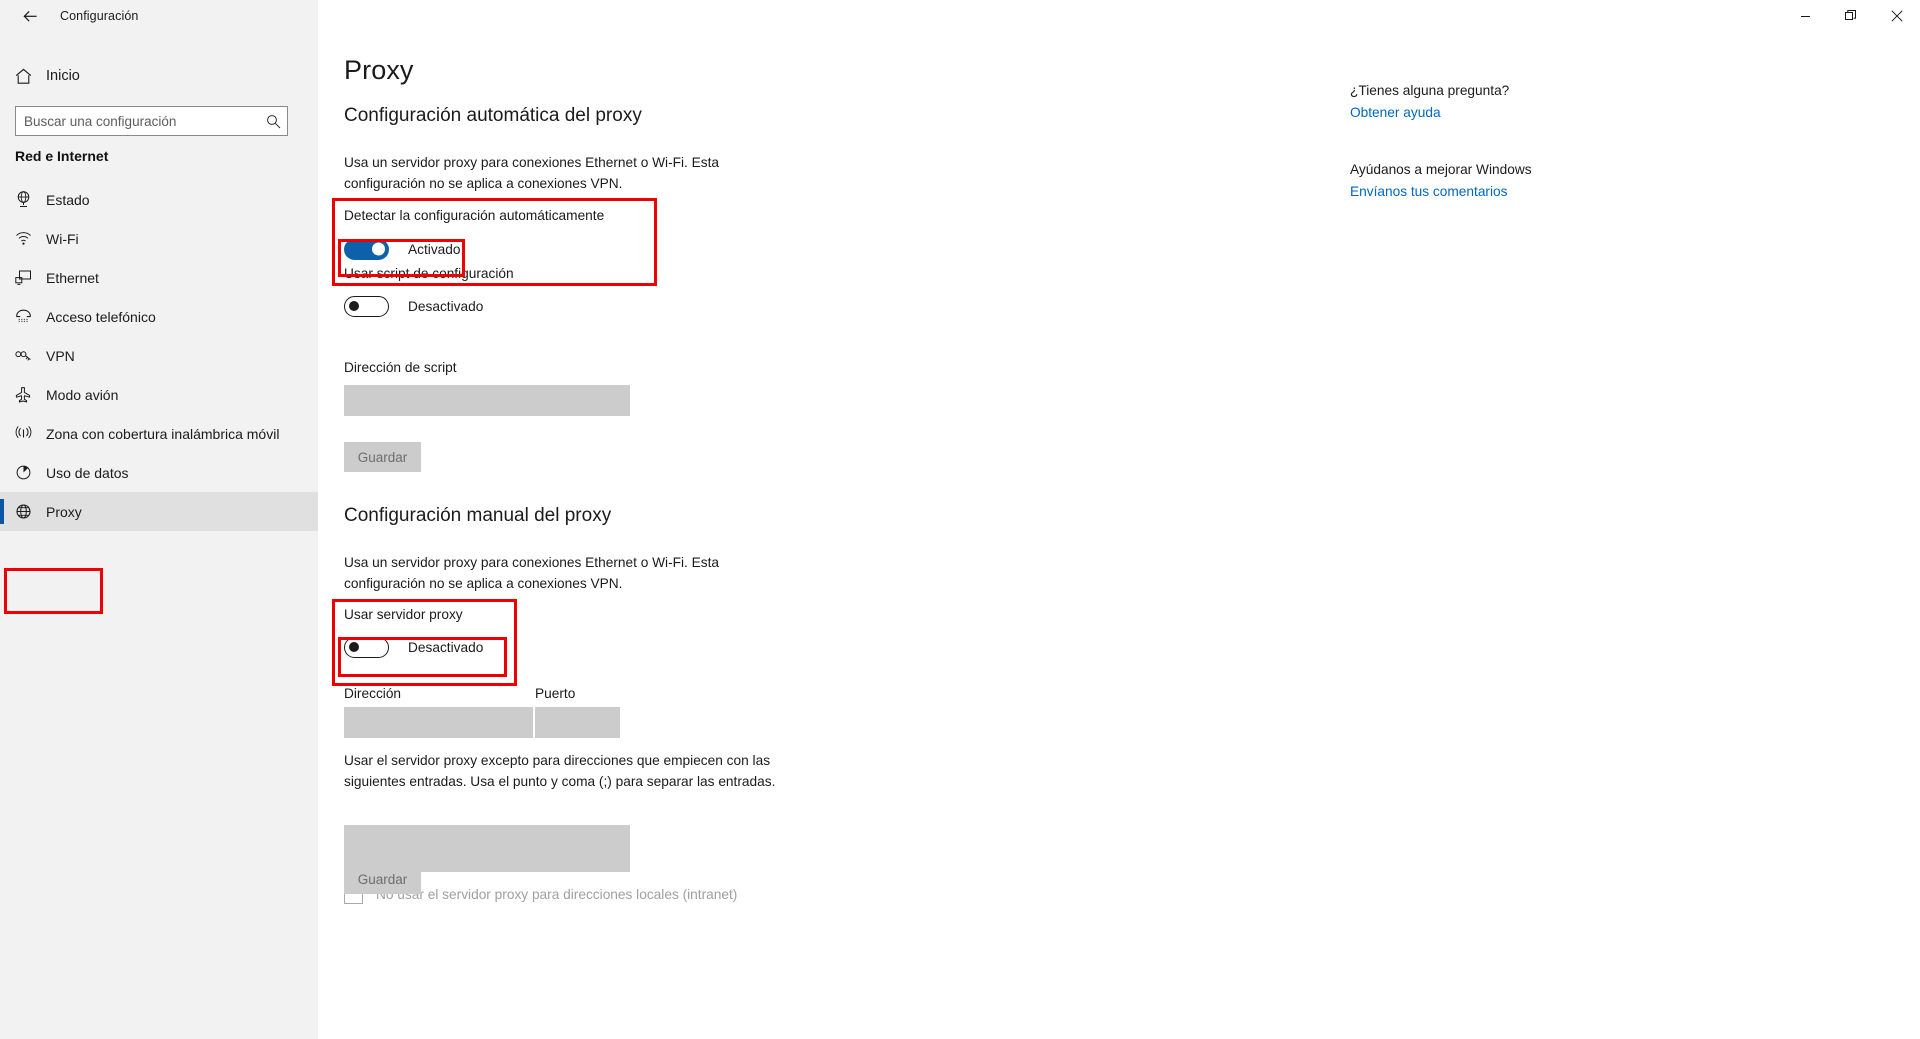  I want to click on window-controls, so click(1851, 16).